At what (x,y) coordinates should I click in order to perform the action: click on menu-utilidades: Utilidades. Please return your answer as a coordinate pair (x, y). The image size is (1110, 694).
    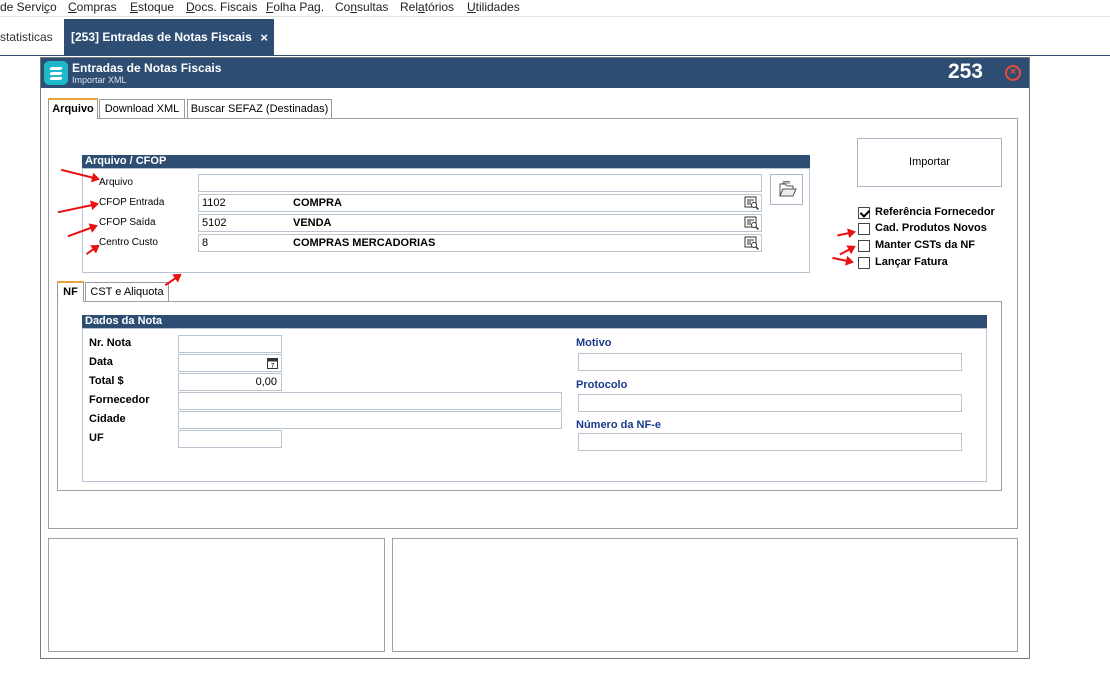
    Looking at the image, I should click on (493, 7).